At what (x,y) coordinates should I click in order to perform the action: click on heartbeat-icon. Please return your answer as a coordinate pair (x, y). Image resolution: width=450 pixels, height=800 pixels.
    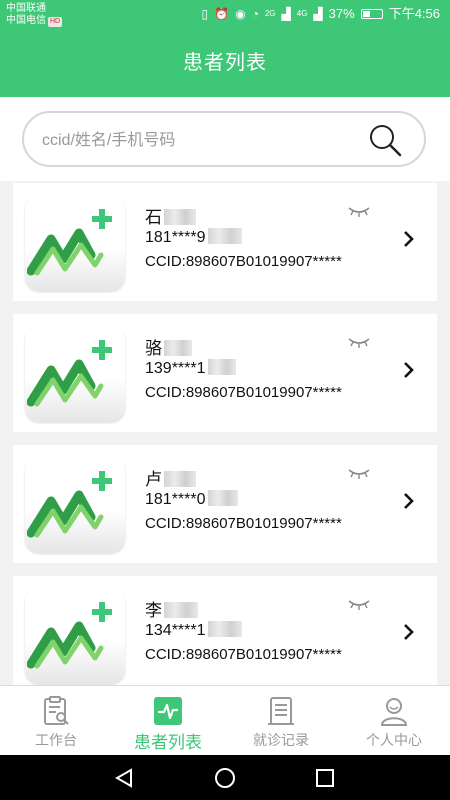
    Looking at the image, I should click on (168, 711).